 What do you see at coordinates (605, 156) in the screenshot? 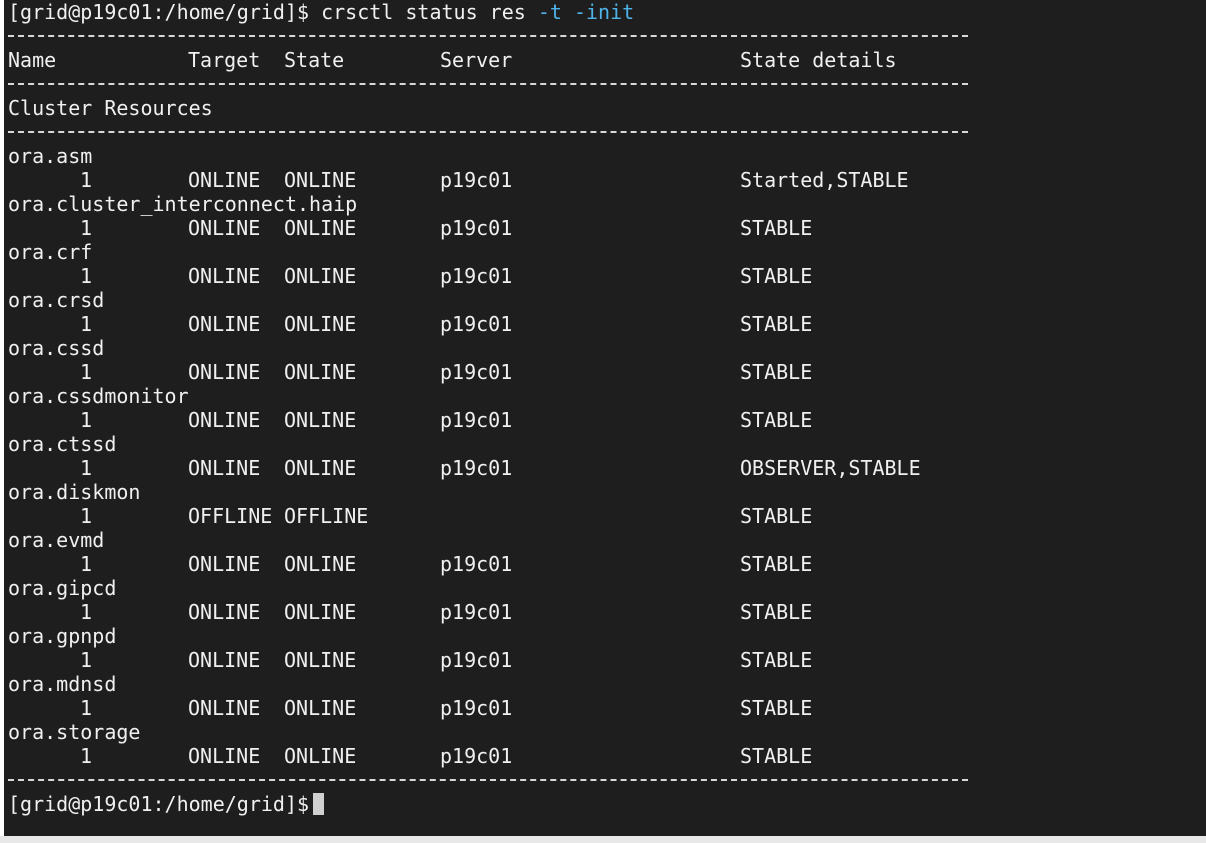
I see `resource-name-row: ora.asm` at bounding box center [605, 156].